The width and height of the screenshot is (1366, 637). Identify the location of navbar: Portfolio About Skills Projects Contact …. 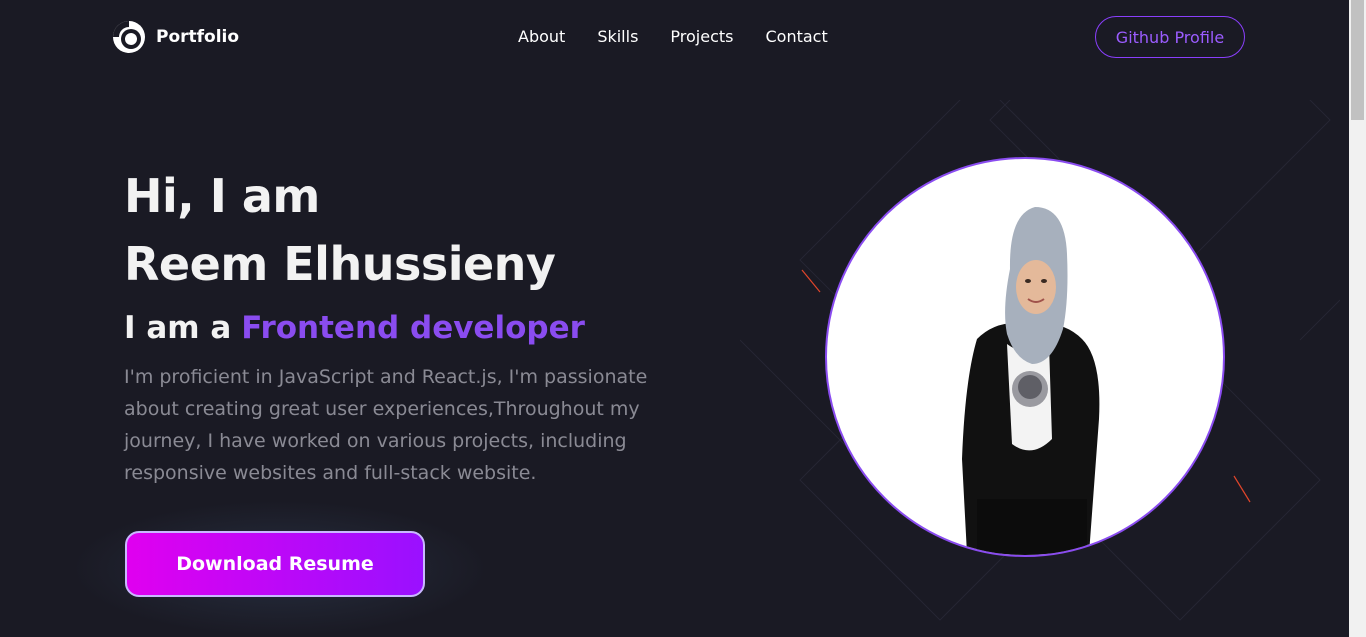
(674, 38).